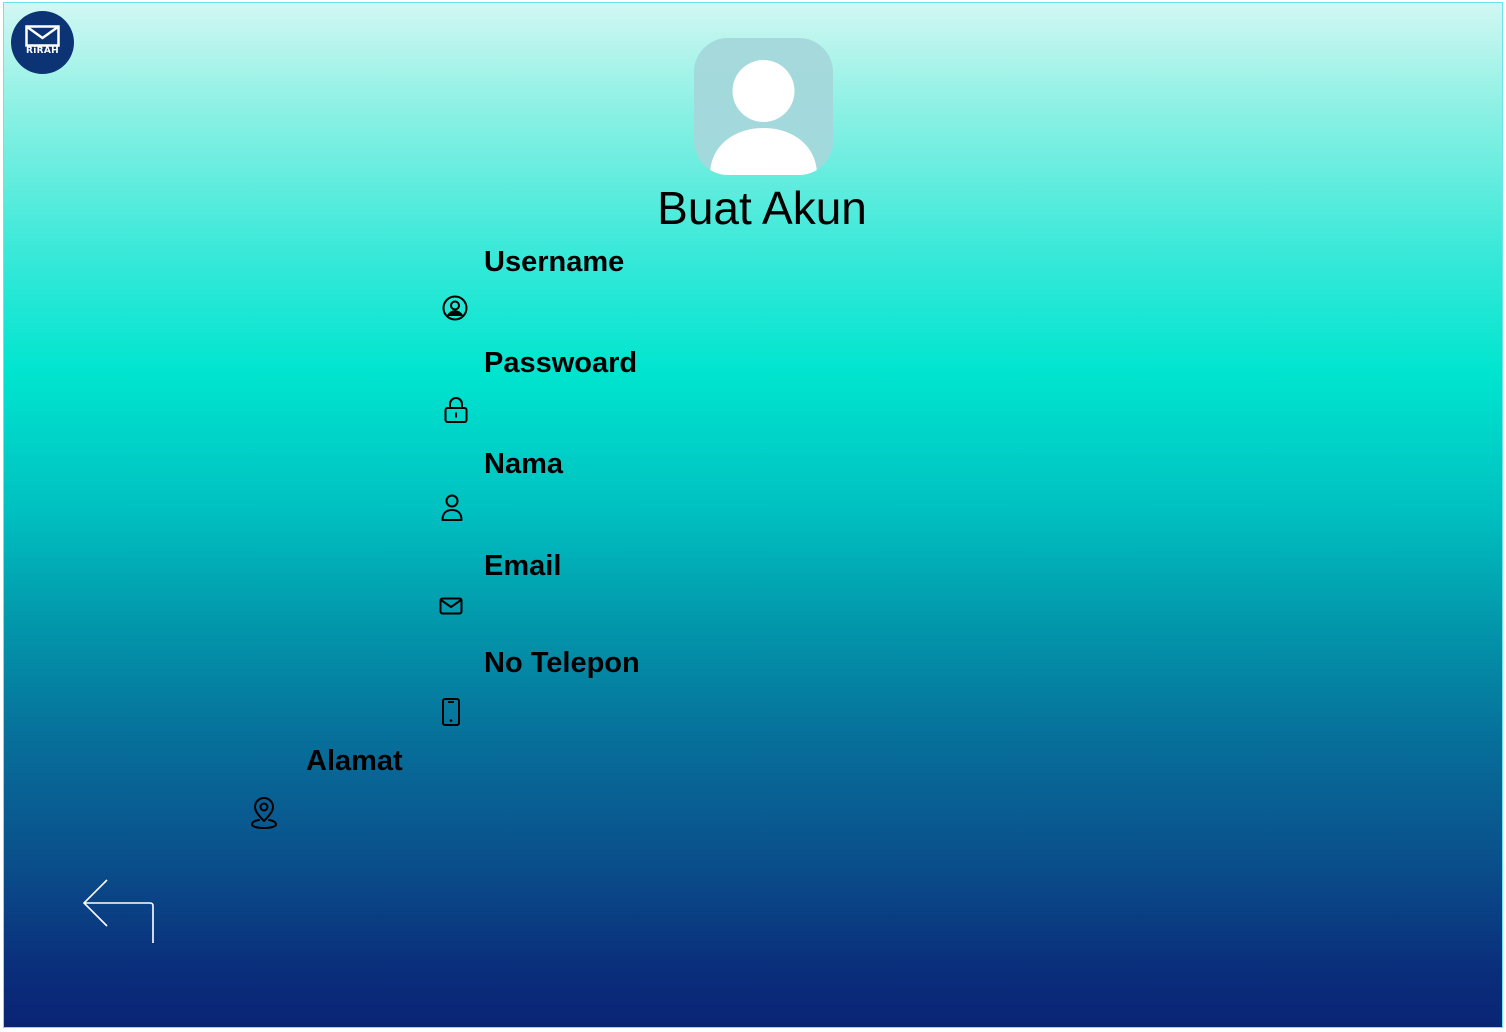 This screenshot has height=1032, width=1506. I want to click on profile-avatar, so click(763, 106).